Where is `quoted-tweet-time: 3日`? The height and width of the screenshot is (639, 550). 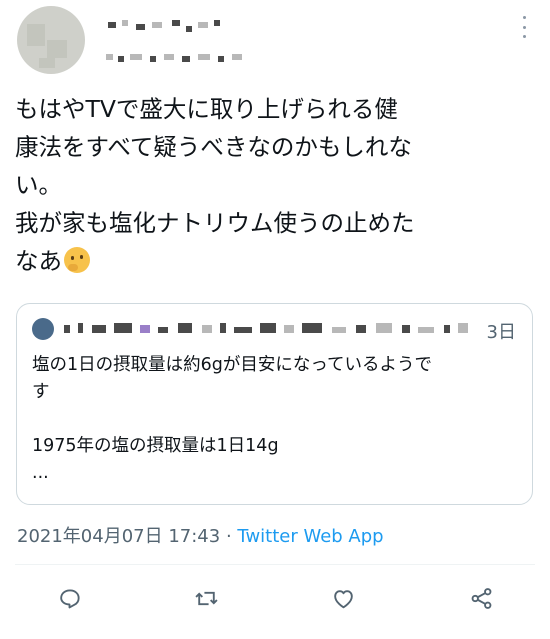
quoted-tweet-time: 3日 is located at coordinates (501, 332).